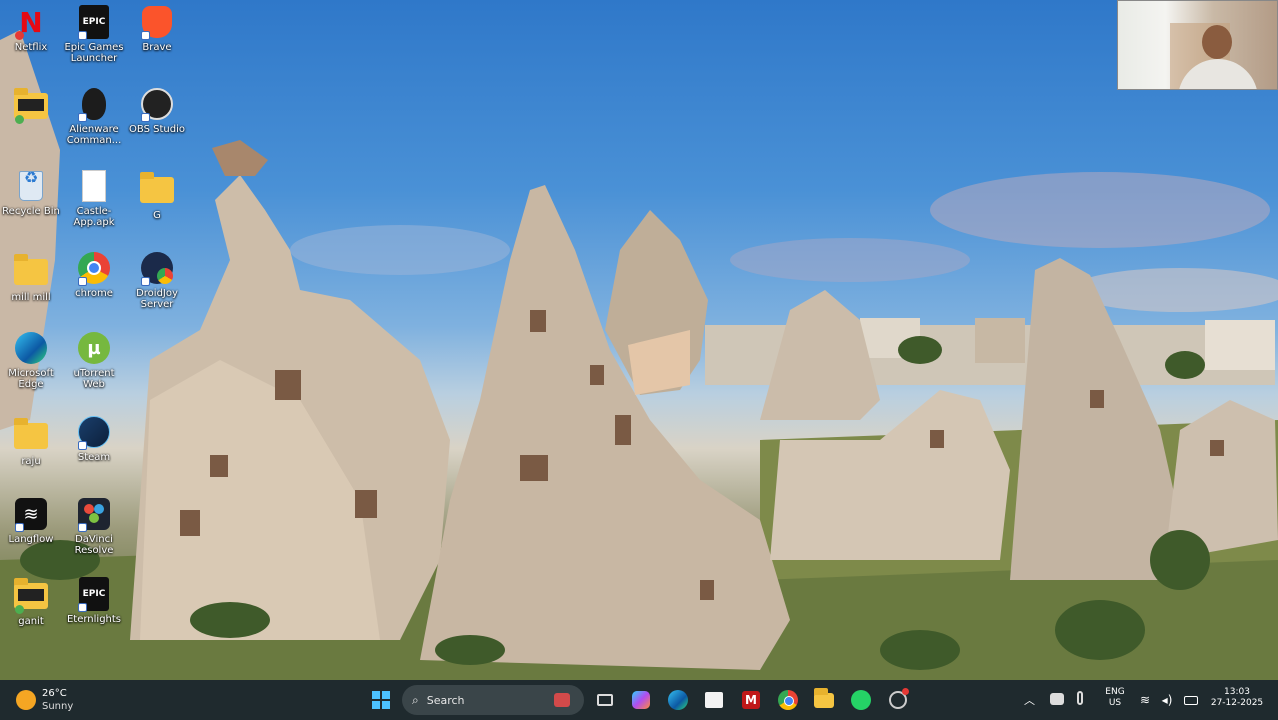 The width and height of the screenshot is (1278, 720). I want to click on desktop-icon-chrome: chrome, so click(94, 274).